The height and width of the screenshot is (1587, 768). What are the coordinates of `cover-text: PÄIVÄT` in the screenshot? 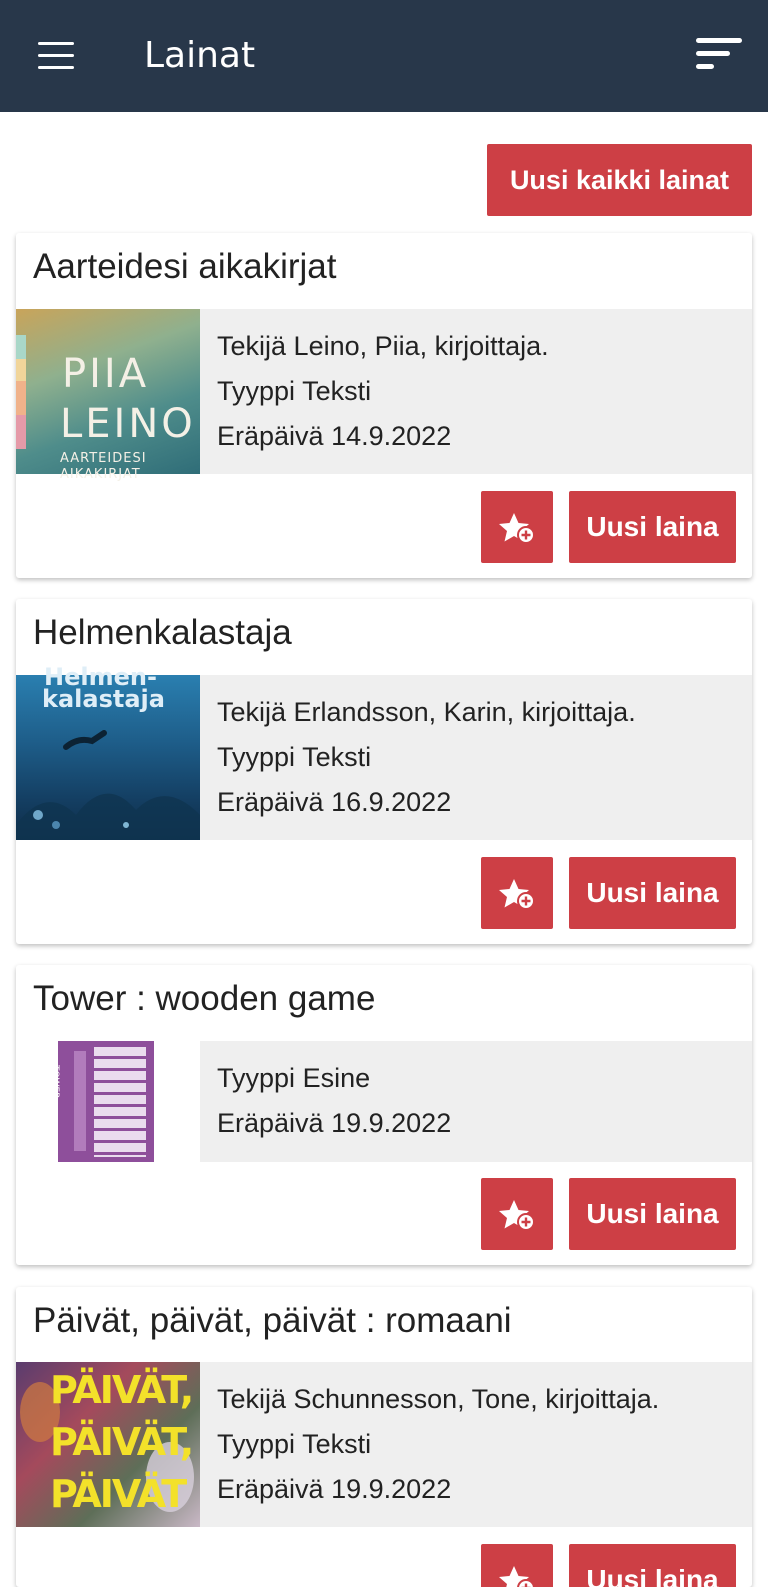 It's located at (118, 1494).